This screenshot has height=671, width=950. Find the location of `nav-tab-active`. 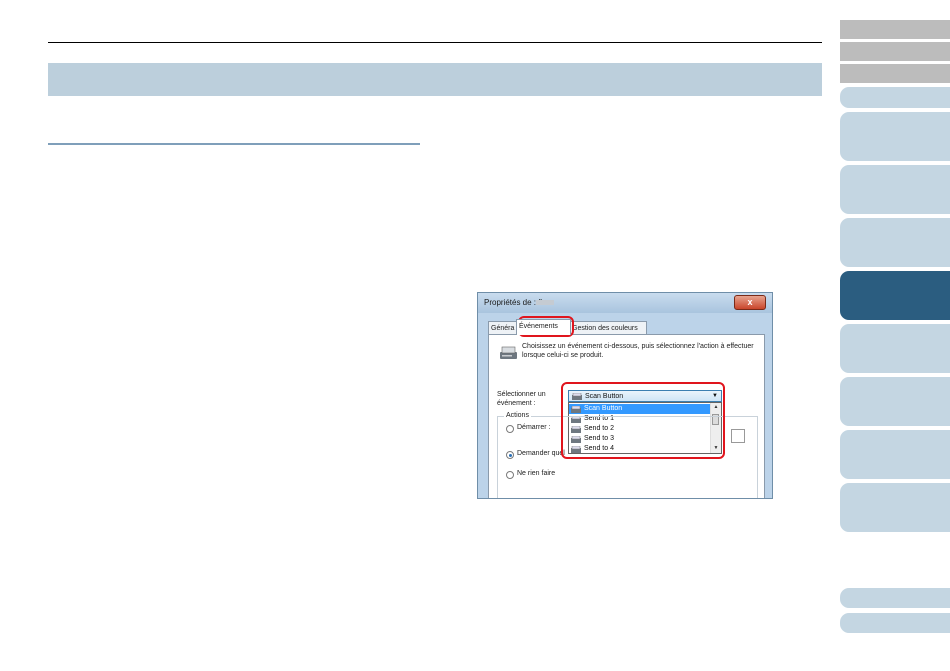

nav-tab-active is located at coordinates (895, 295).